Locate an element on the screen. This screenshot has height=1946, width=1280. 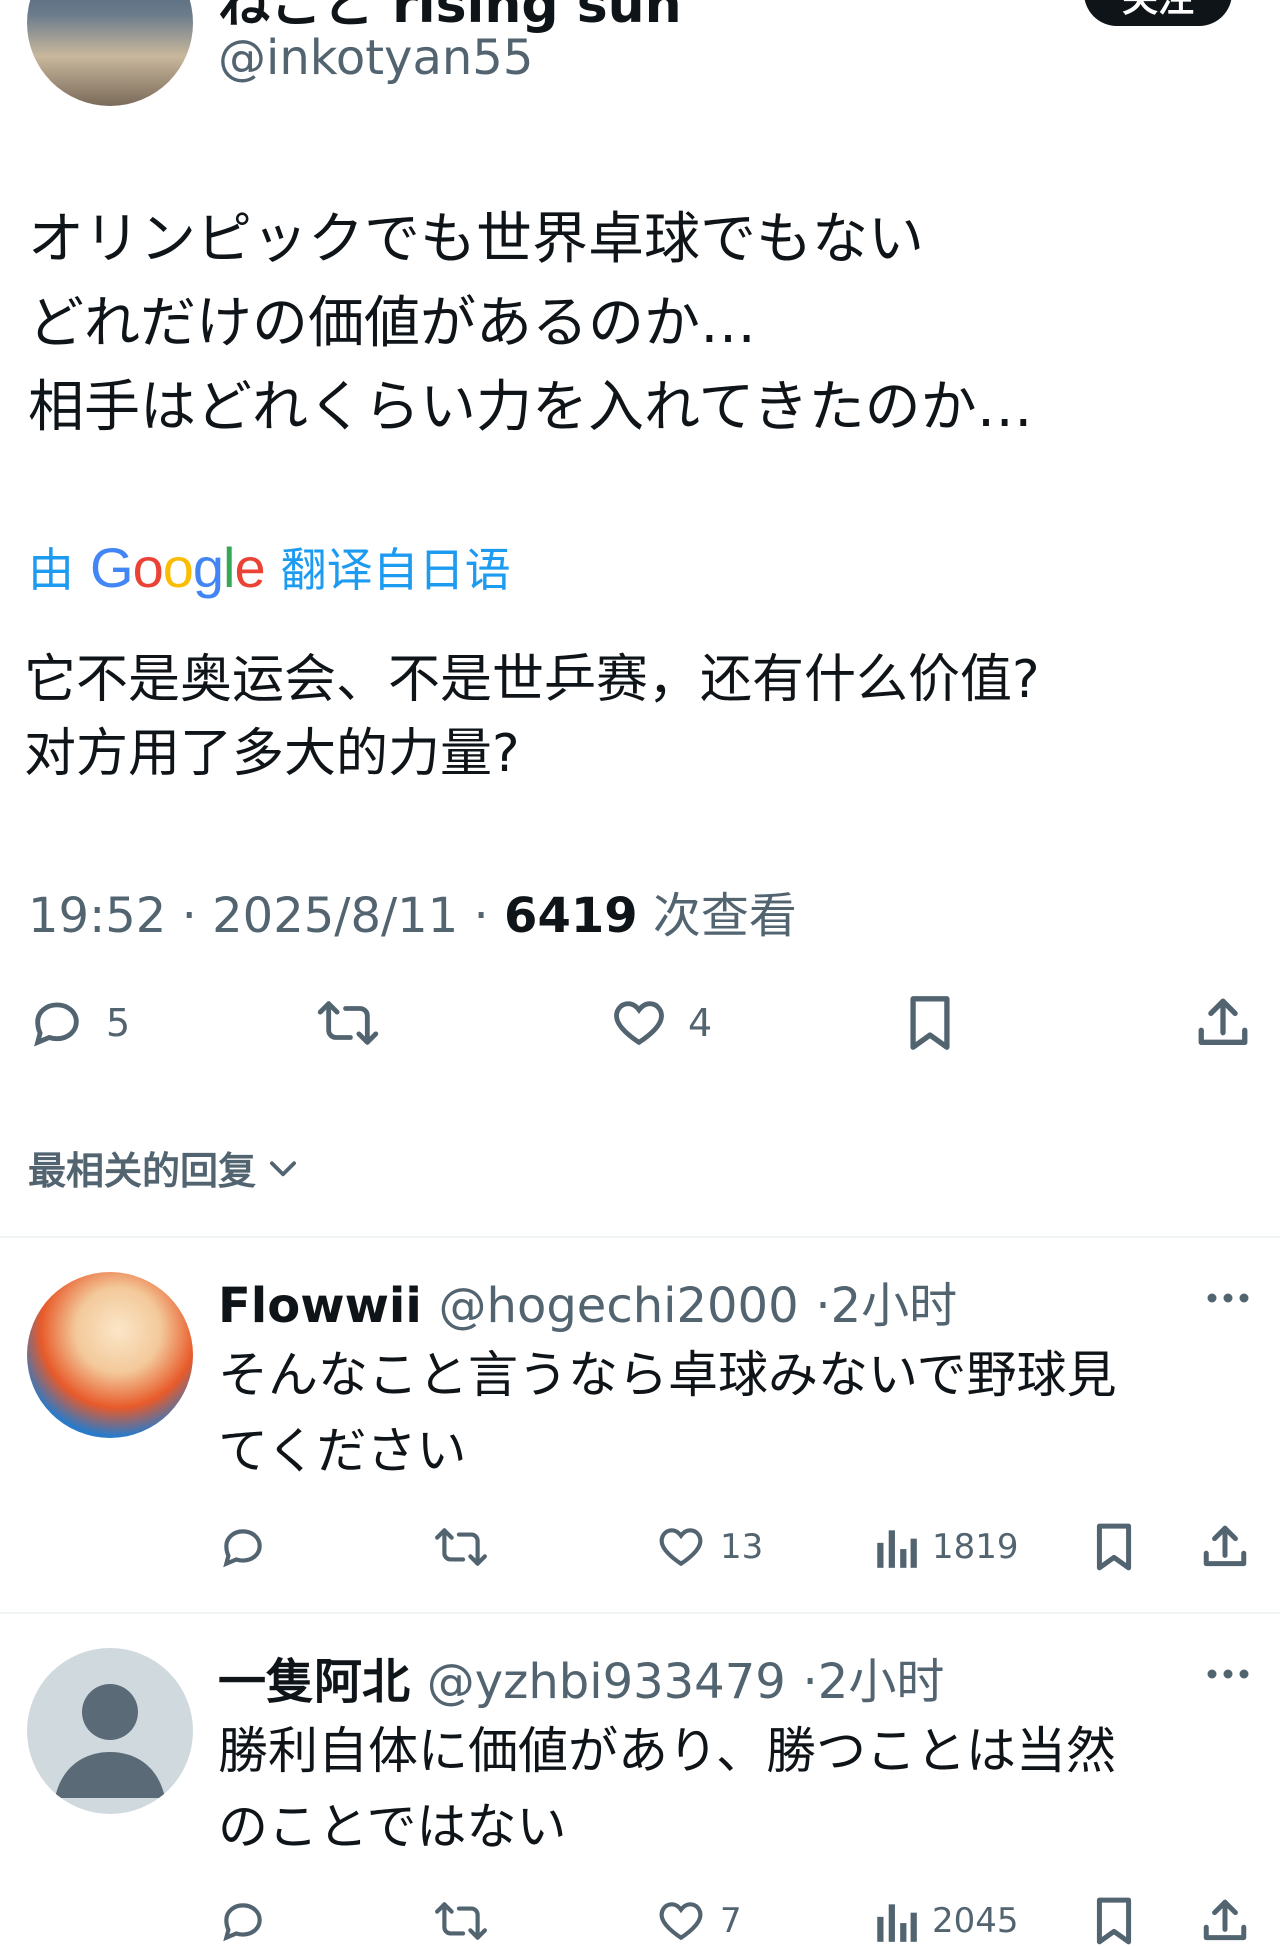
reply-author: 一隻阿北 @yzhbi933479 ·2小时 is located at coordinates (581, 1677).